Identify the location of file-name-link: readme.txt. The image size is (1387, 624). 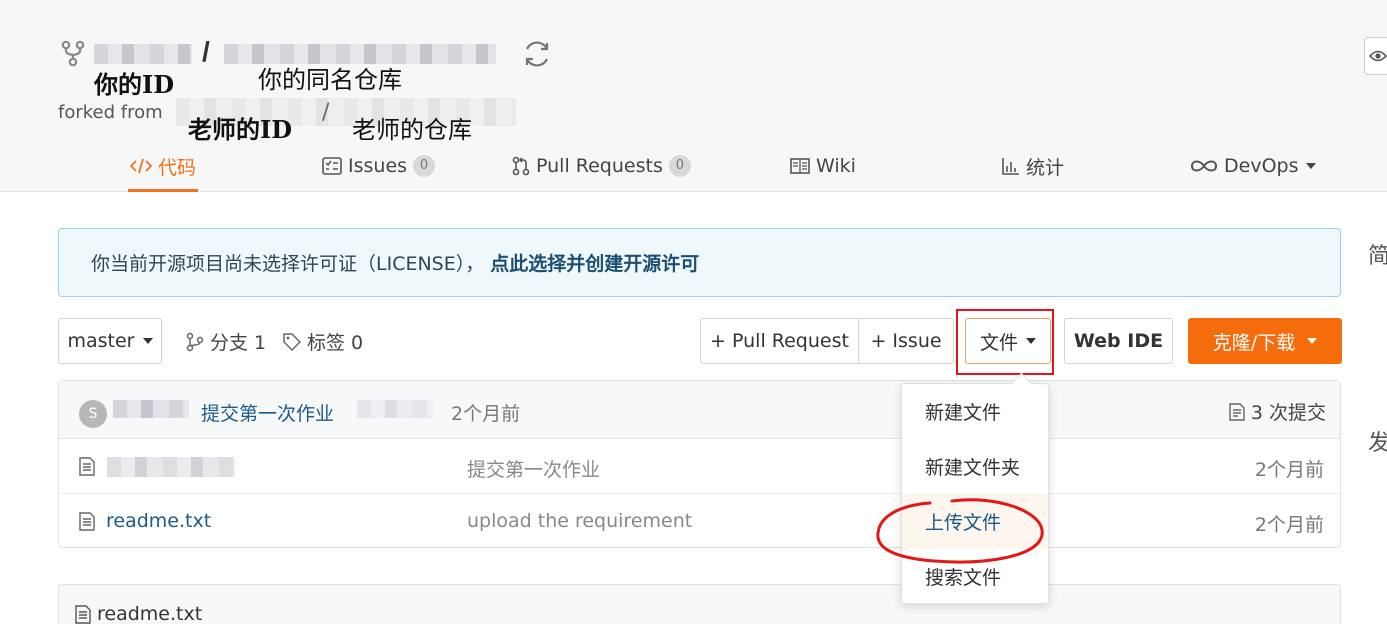
(158, 521).